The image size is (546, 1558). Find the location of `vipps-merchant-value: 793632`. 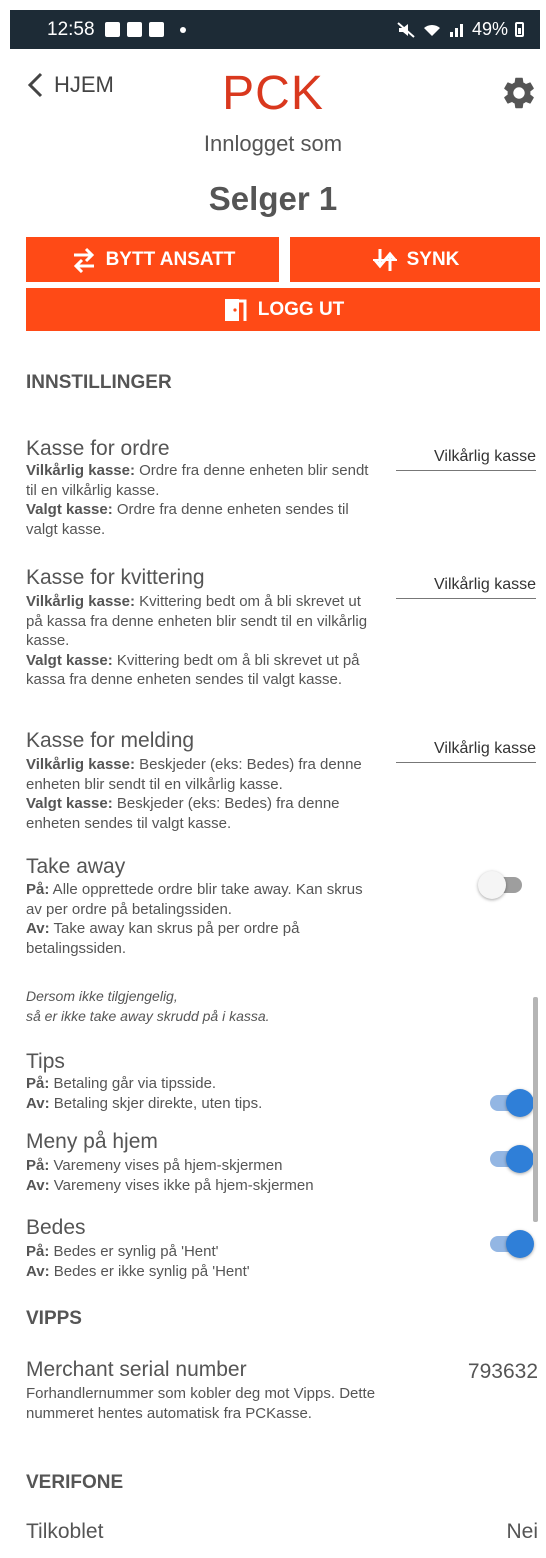

vipps-merchant-value: 793632 is located at coordinates (502, 1371).